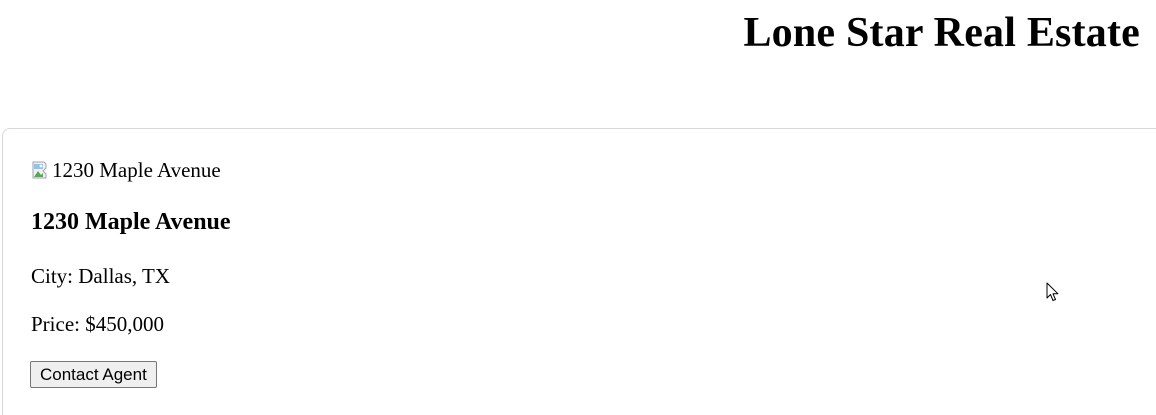  I want to click on site-title: Lone Star Real Estate, so click(941, 33).